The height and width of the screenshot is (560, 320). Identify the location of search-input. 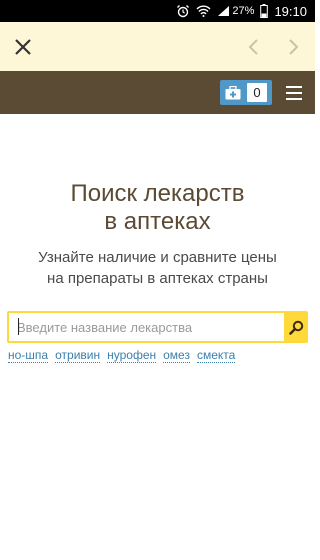
(146, 327).